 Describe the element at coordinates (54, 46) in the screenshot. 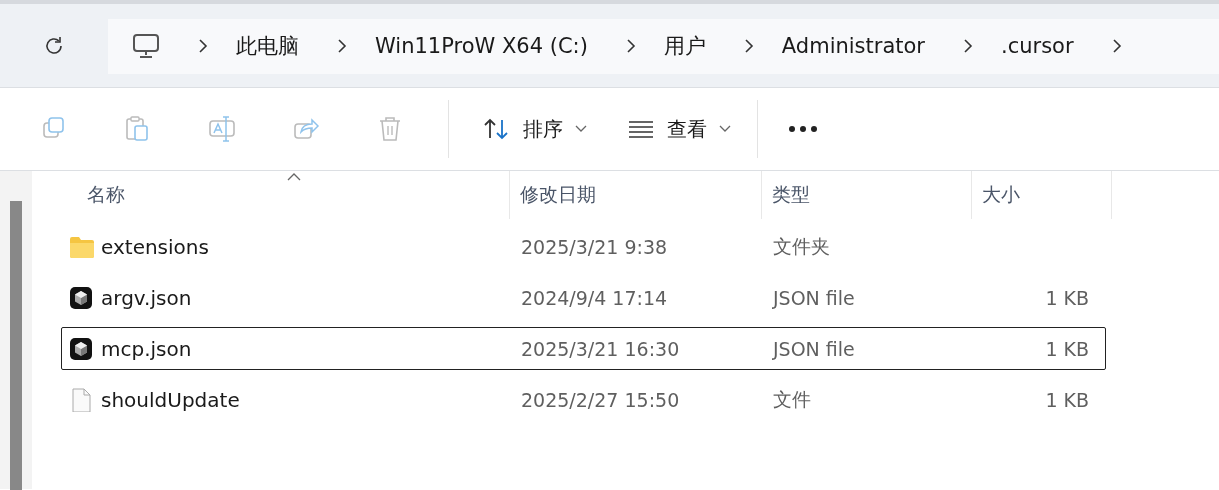

I see `refresh-icon` at that location.